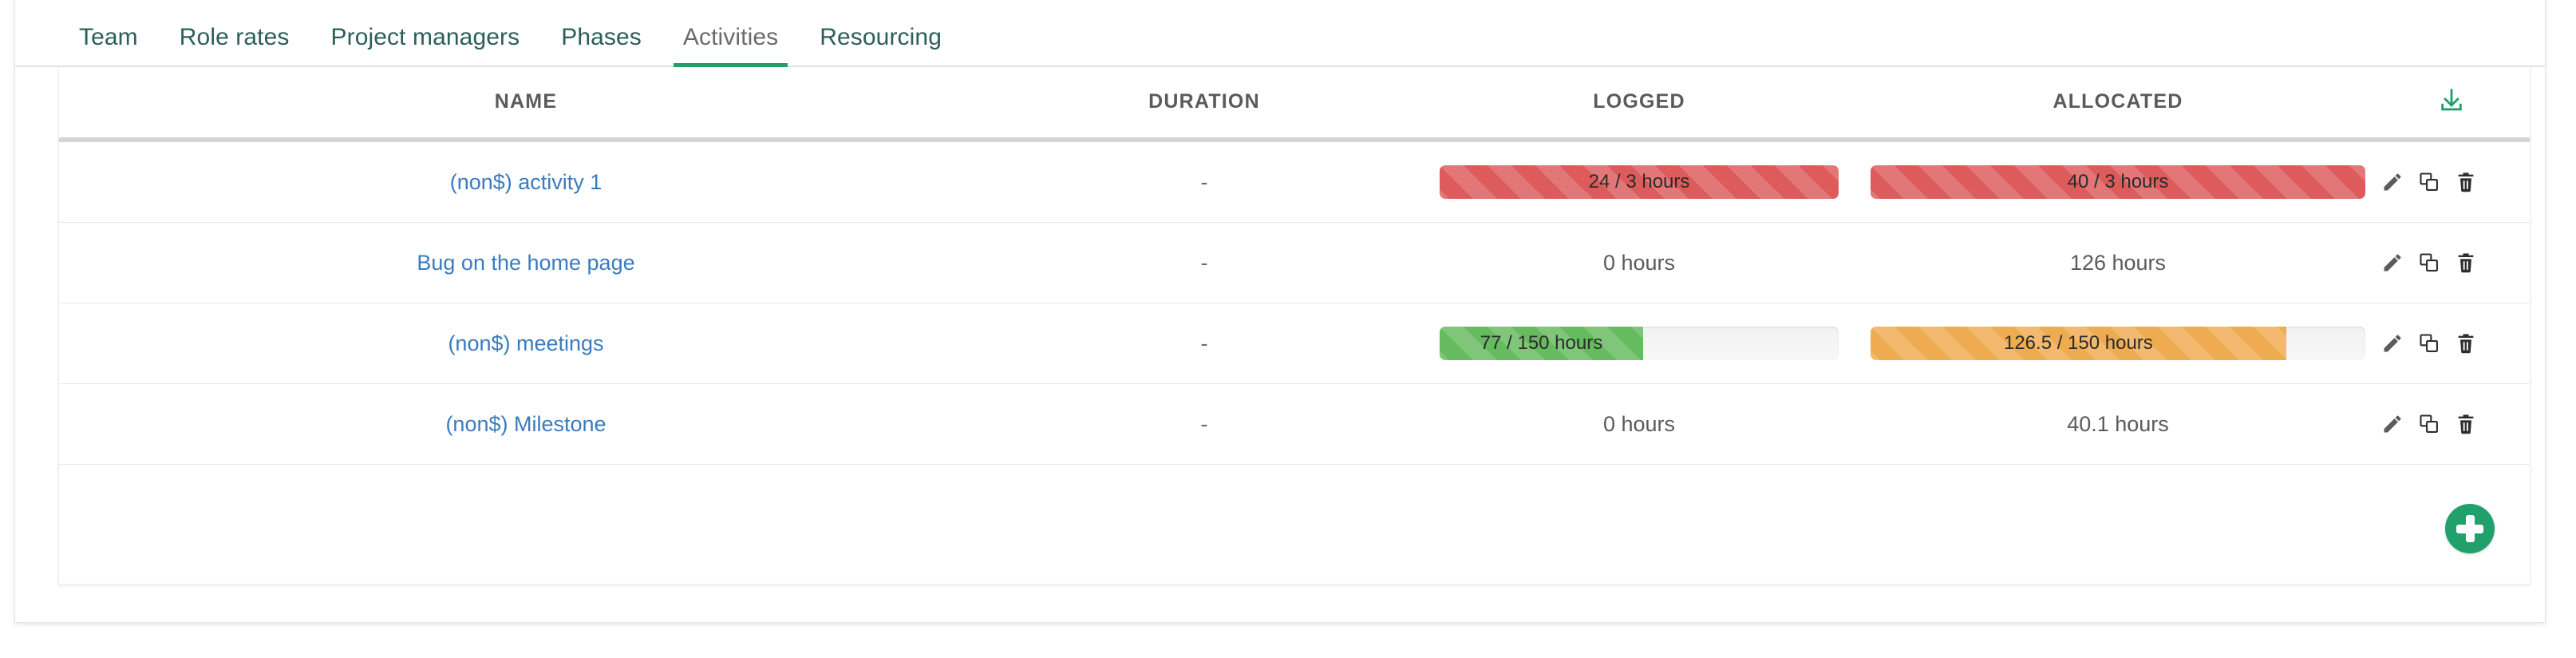 The width and height of the screenshot is (2576, 658). I want to click on activity-name-link: (non$) meetings, so click(525, 343).